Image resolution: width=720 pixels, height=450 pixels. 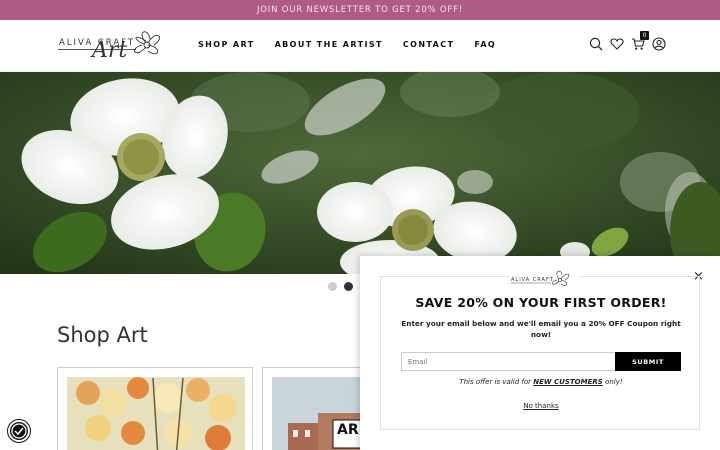 I want to click on announcement-text: JOIN OUR NEWSLETTER TO GET 20% OFF!, so click(x=360, y=10).